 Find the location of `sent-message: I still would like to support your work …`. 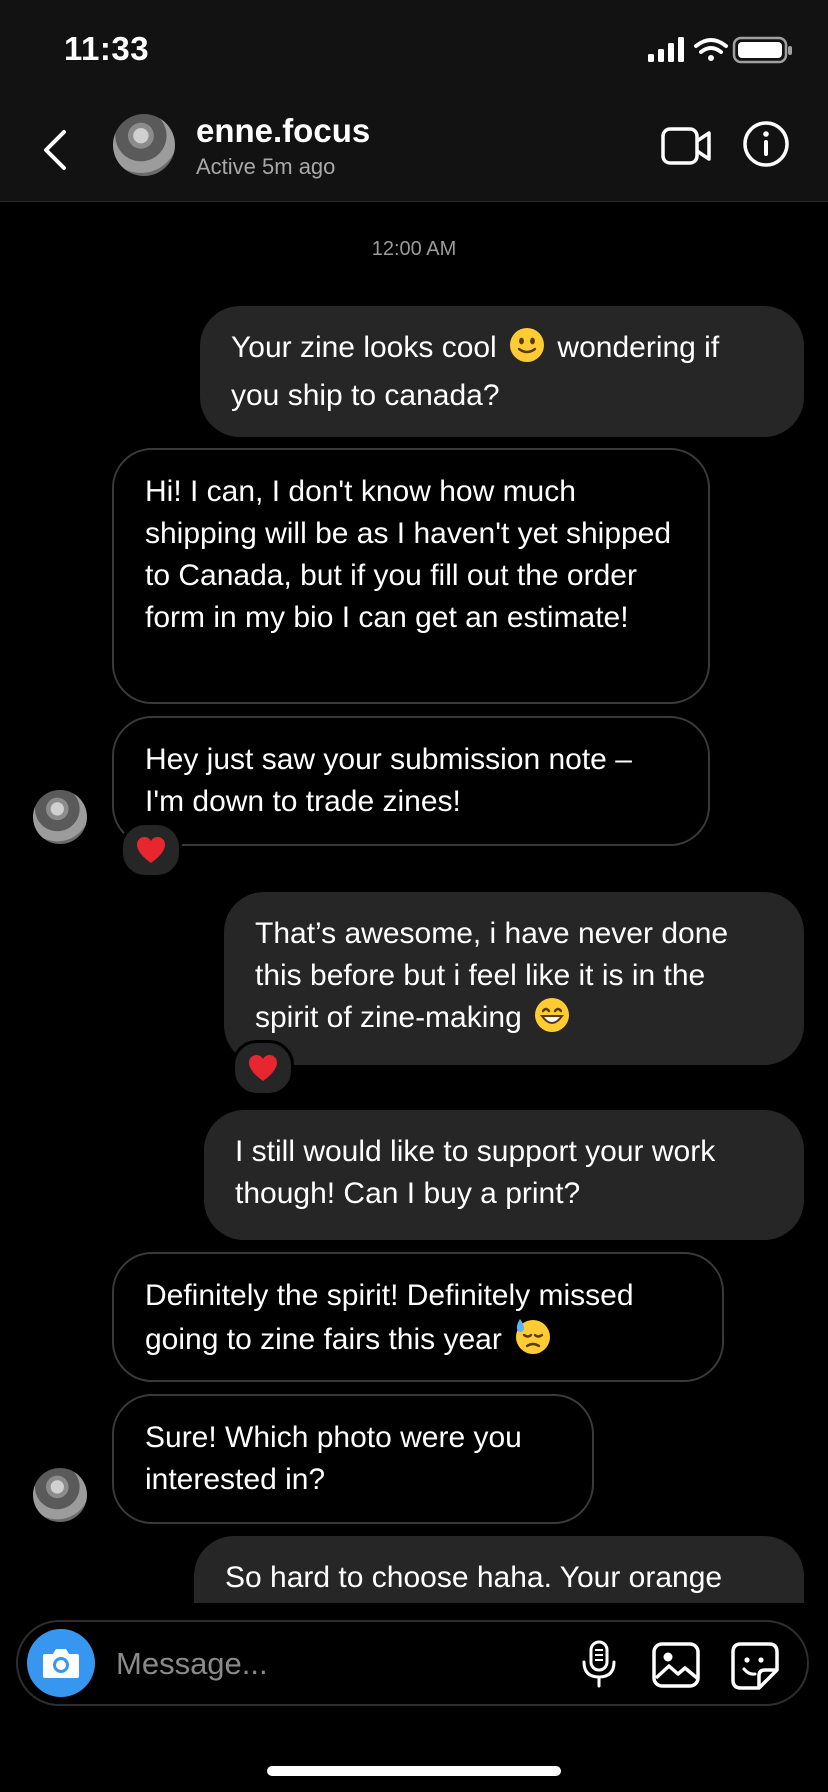

sent-message: I still would like to support your work … is located at coordinates (504, 1175).